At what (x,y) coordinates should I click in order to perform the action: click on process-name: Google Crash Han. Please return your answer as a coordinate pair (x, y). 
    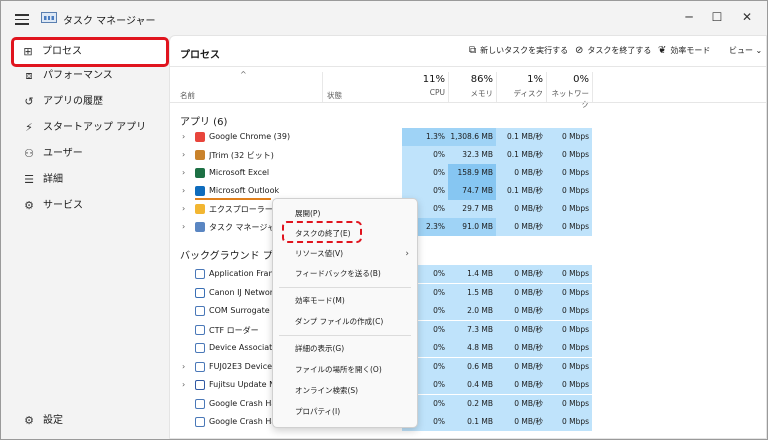
    Looking at the image, I should click on (242, 403).